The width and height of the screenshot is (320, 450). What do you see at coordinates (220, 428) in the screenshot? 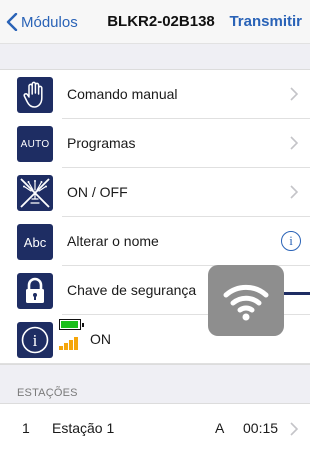
I see `station-program: A` at bounding box center [220, 428].